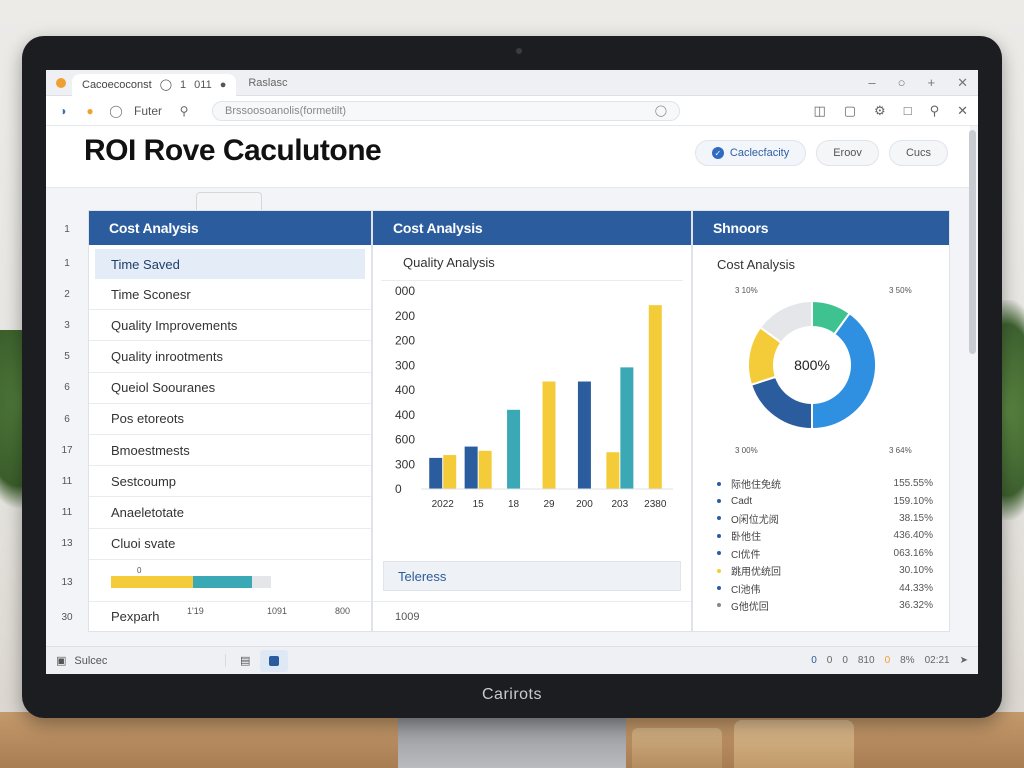 The image size is (1024, 768). Describe the element at coordinates (267, 83) in the screenshot. I see `tab-extra: Raslasc` at that location.